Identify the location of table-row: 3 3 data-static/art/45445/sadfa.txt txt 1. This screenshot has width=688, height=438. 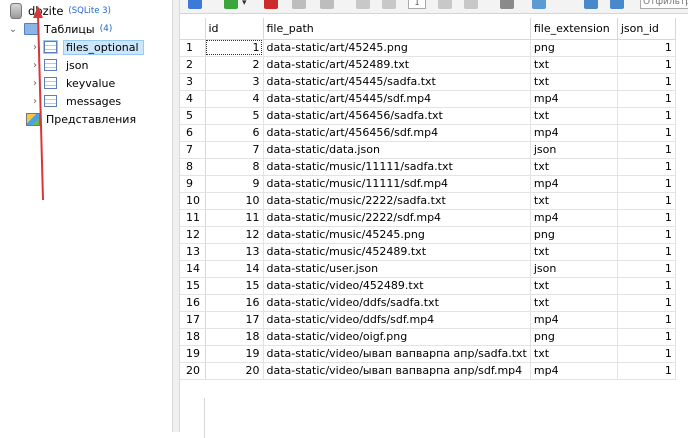
(428, 82).